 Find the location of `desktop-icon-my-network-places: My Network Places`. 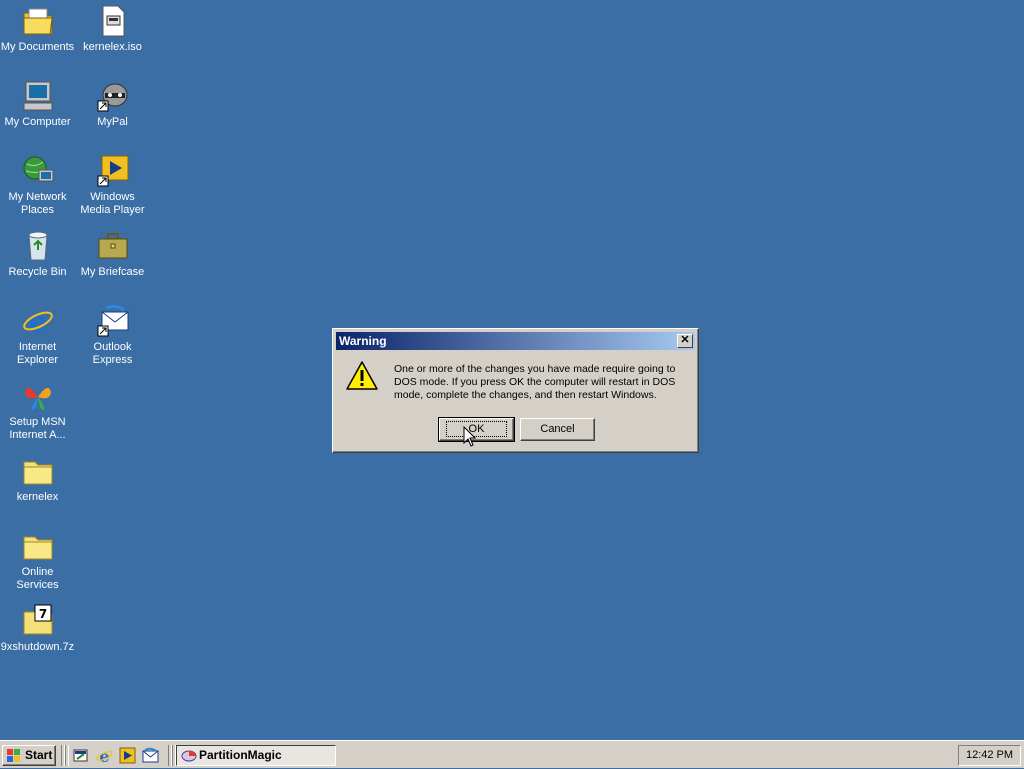

desktop-icon-my-network-places: My Network Places is located at coordinates (37, 185).